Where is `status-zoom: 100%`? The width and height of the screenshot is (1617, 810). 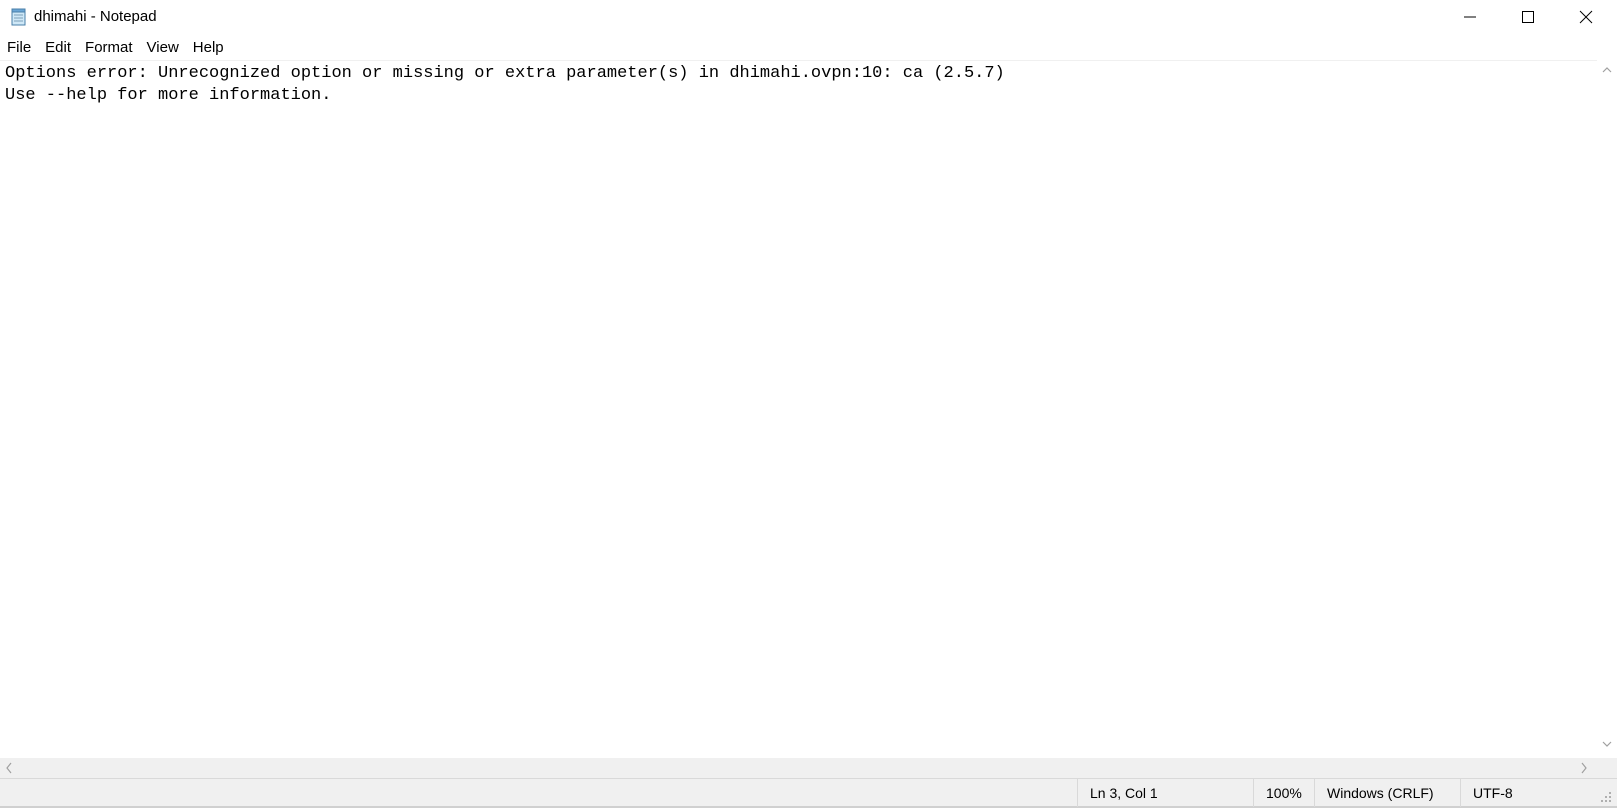
status-zoom: 100% is located at coordinates (1283, 793).